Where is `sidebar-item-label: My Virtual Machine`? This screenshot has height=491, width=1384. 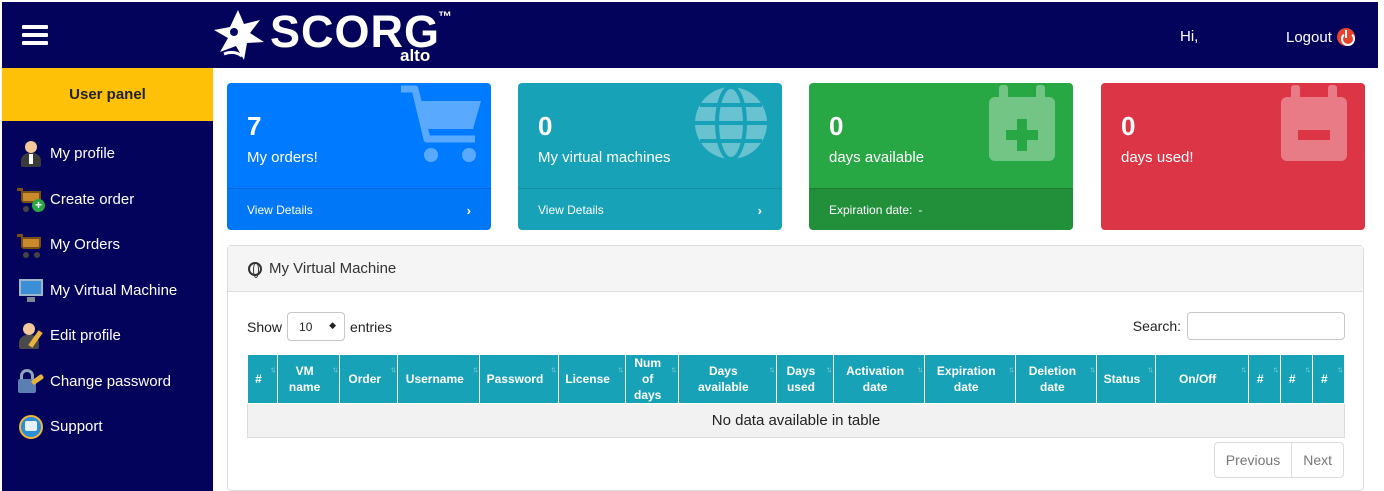 sidebar-item-label: My Virtual Machine is located at coordinates (114, 290).